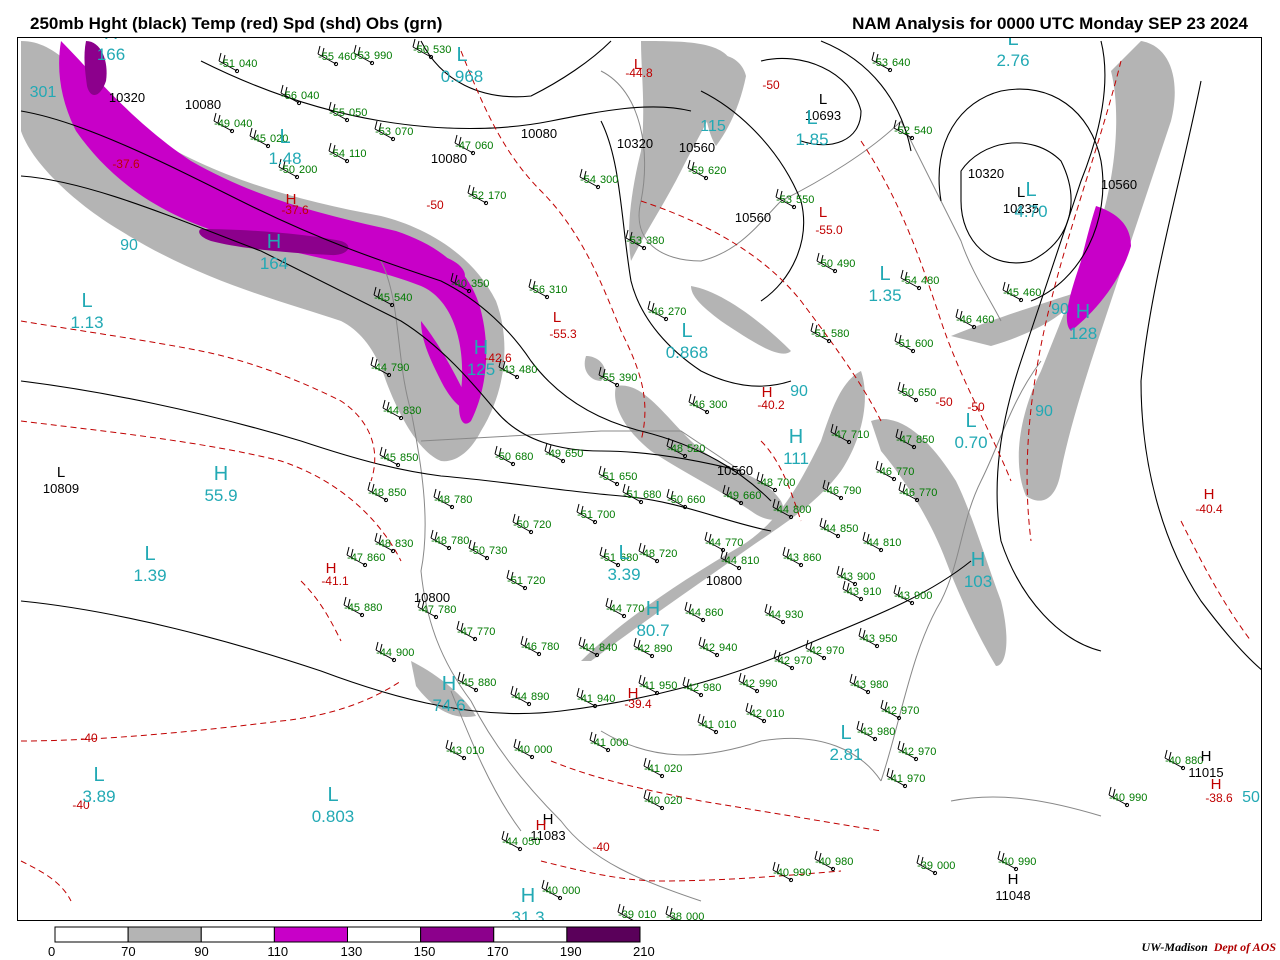 The height and width of the screenshot is (960, 1280). Describe the element at coordinates (1012, 895) in the screenshot. I see `height-center-value: 11048` at that location.